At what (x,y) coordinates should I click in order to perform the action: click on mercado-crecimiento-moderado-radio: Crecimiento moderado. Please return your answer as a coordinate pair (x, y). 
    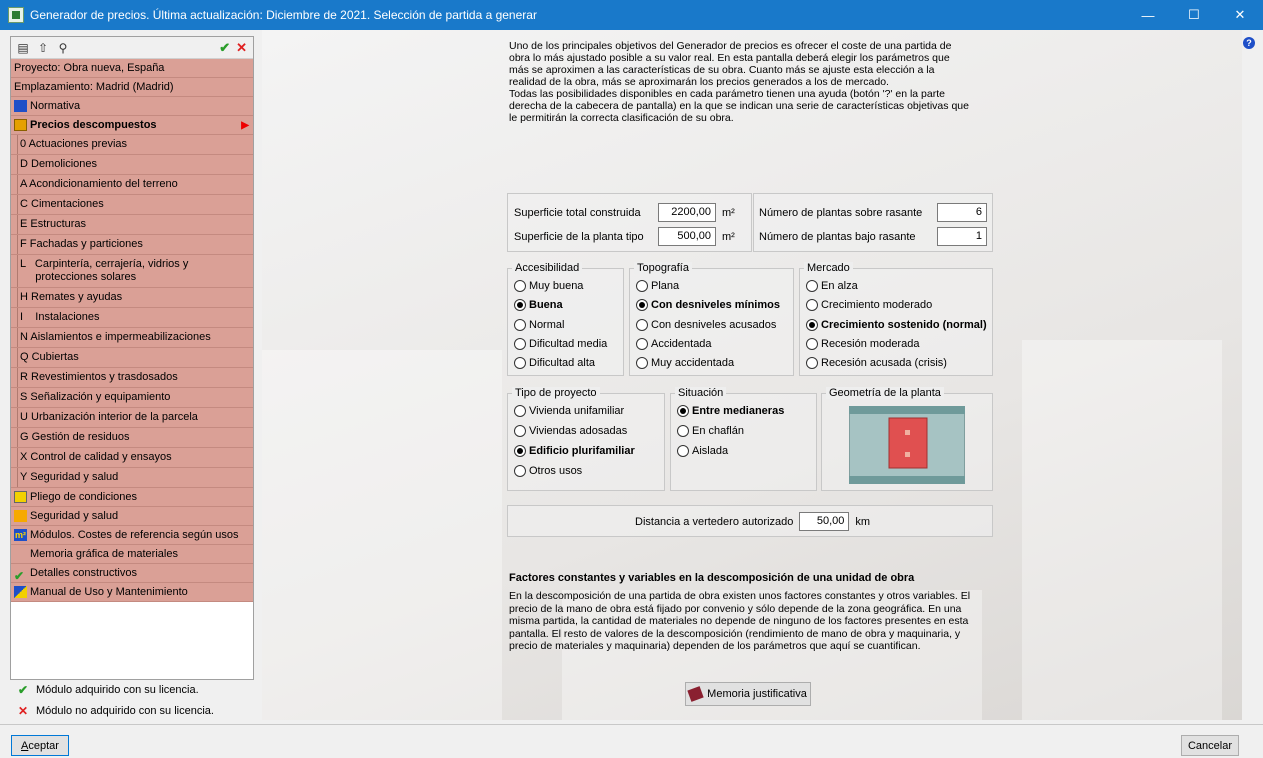
    Looking at the image, I should click on (869, 305).